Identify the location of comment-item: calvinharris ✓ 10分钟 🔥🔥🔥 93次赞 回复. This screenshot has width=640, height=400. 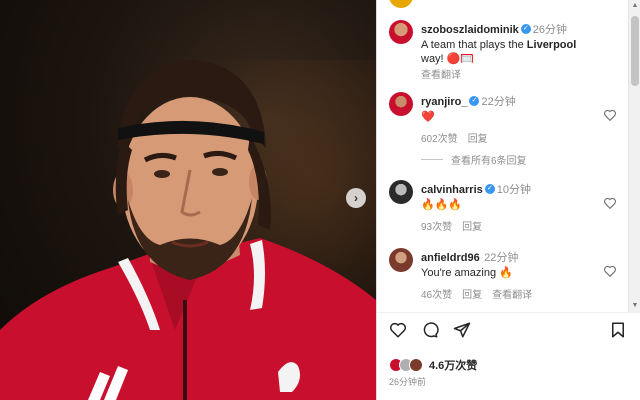
(503, 208).